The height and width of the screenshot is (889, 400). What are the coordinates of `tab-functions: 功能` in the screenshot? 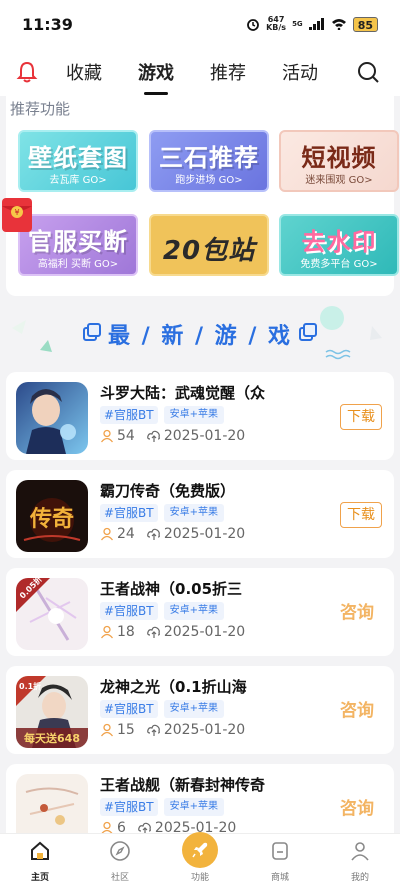 It's located at (200, 857).